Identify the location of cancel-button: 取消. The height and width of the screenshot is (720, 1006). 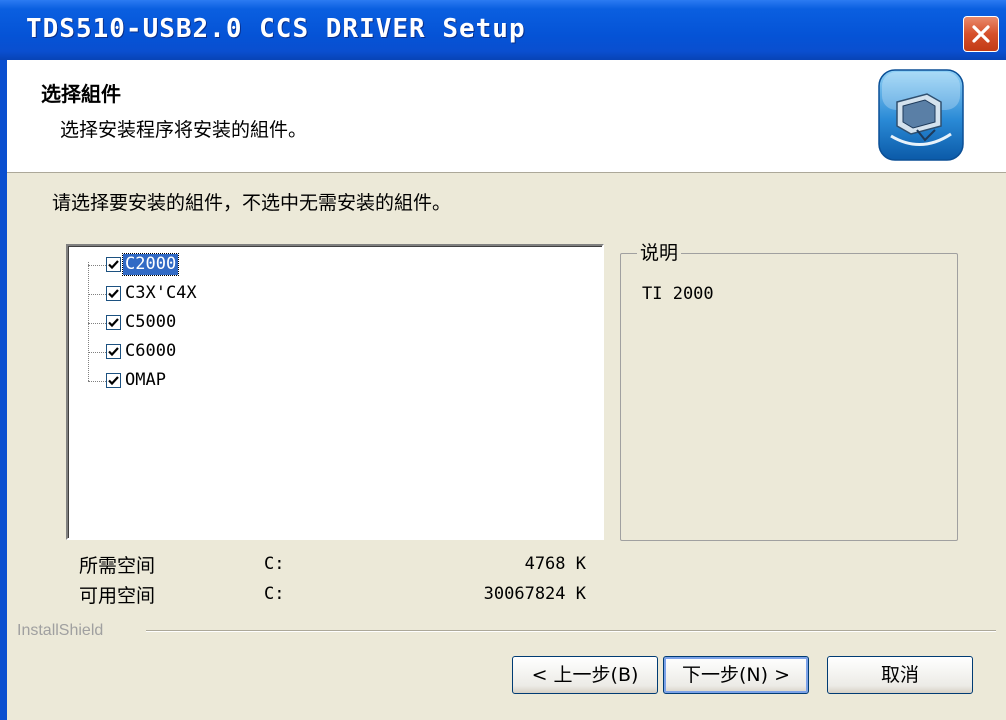
(900, 675).